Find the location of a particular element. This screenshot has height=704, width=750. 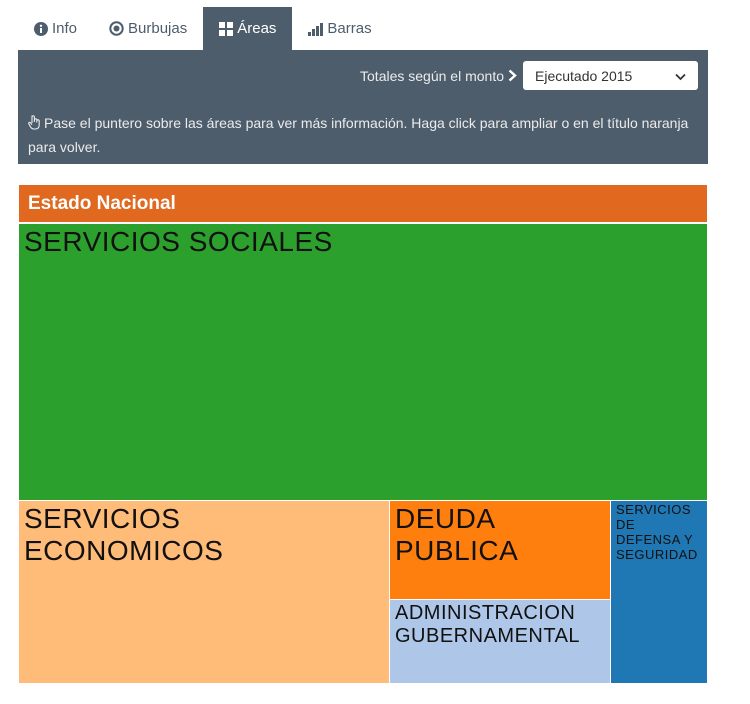

view-tabs: Info Burbujas Áreas Barras is located at coordinates (203, 28).